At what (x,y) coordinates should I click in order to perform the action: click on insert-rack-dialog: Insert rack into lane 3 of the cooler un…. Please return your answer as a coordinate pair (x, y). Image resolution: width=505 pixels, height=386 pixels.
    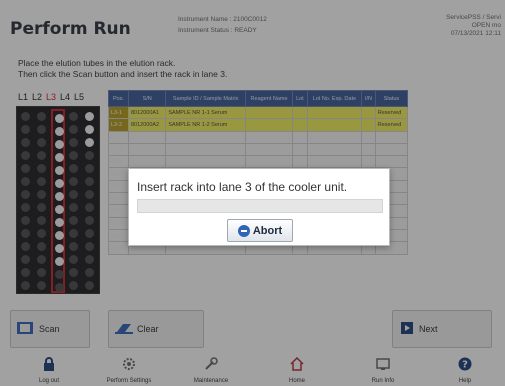
    Looking at the image, I should click on (259, 207).